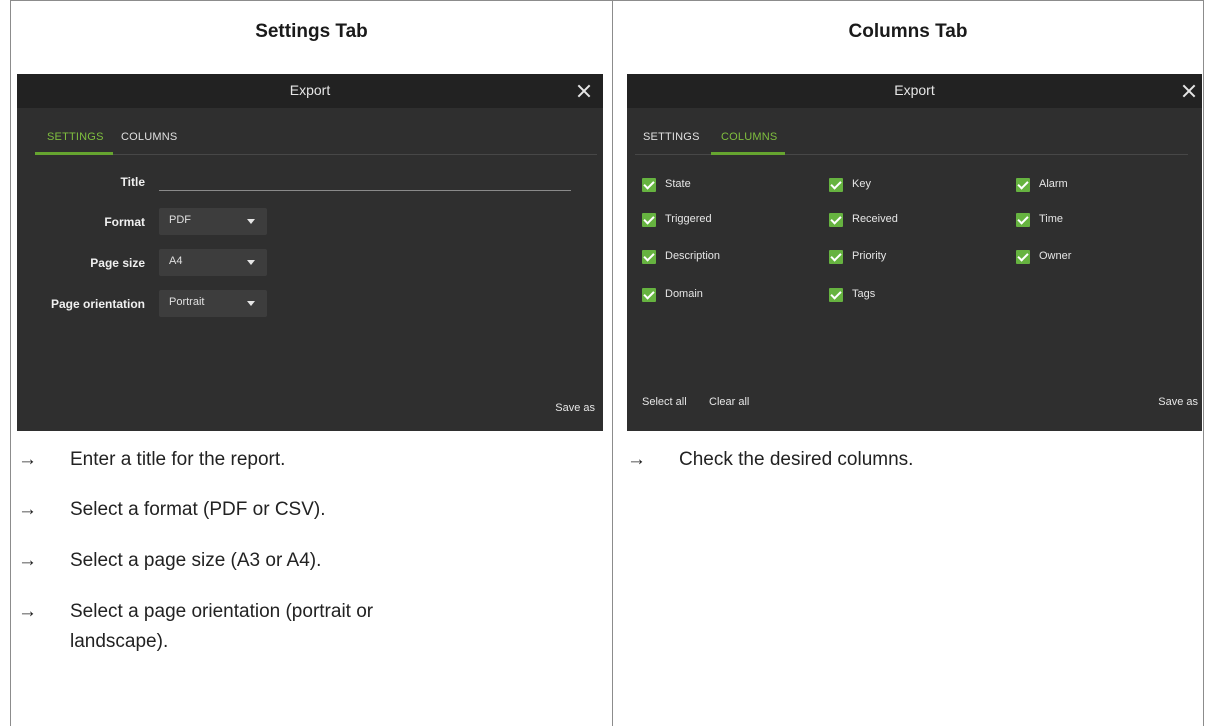  I want to click on format-label: Format, so click(124, 222).